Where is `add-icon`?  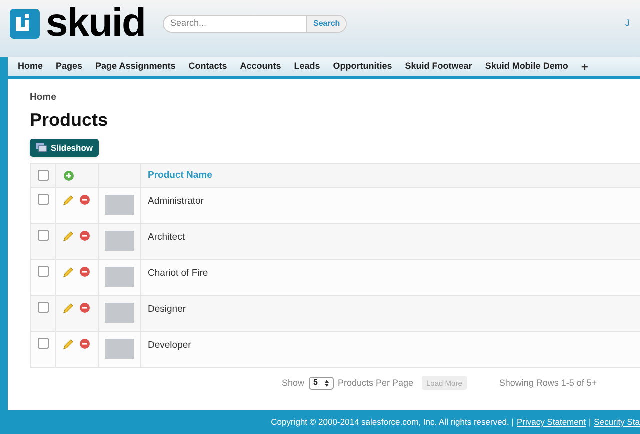
add-icon is located at coordinates (69, 175).